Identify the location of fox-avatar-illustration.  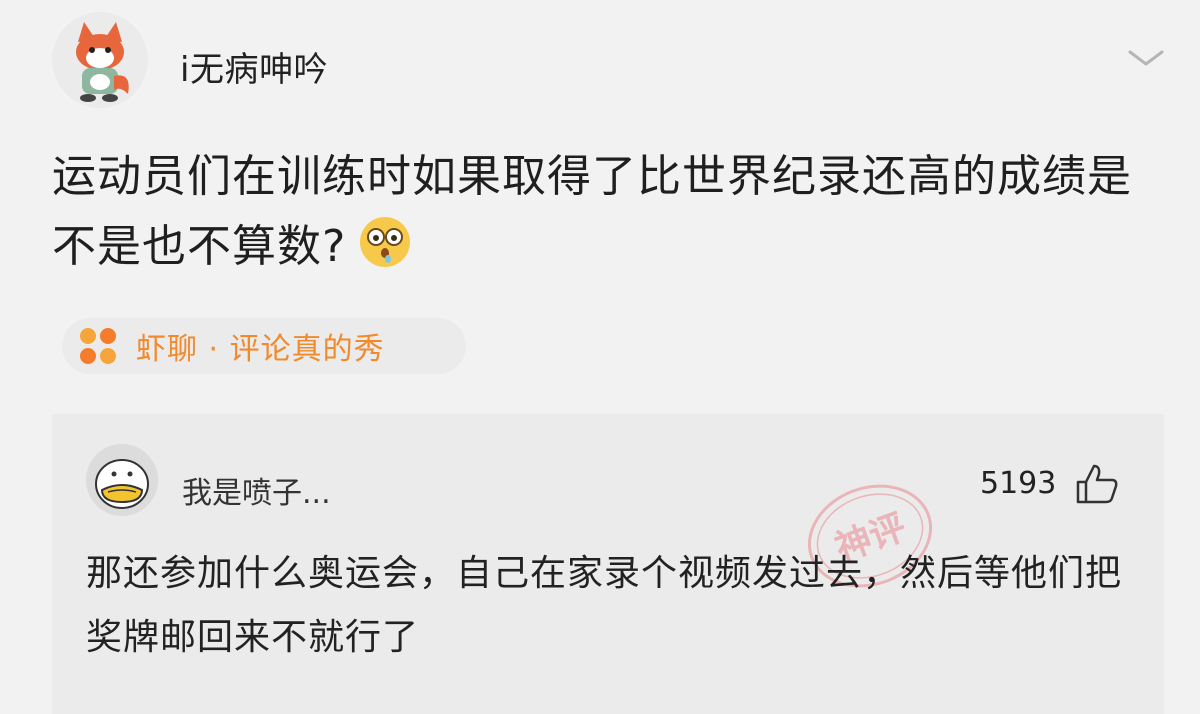
(100, 60).